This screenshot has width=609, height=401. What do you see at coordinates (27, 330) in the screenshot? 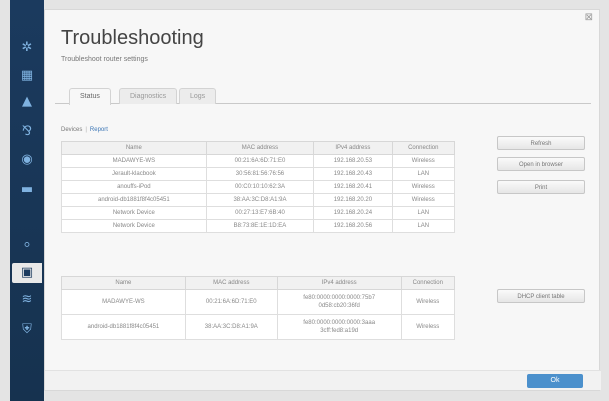
I see `security-icon: ⛨` at bounding box center [27, 330].